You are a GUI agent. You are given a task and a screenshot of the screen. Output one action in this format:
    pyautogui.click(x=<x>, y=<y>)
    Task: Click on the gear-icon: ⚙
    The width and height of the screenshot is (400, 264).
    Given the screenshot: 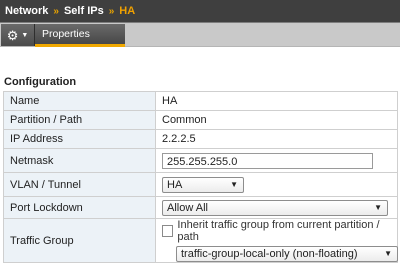 What is the action you would take?
    pyautogui.click(x=12, y=35)
    